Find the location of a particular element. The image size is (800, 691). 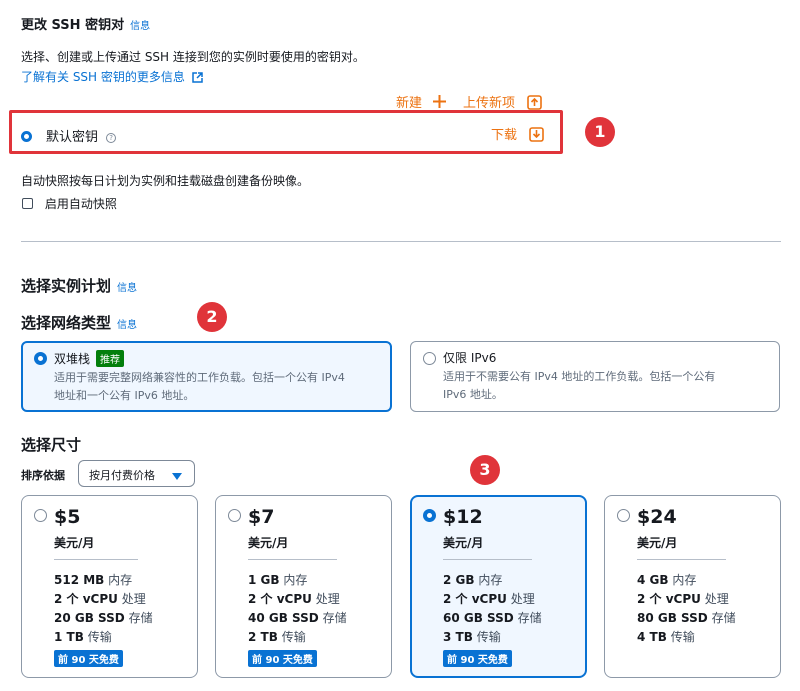

price-value: $7 is located at coordinates (261, 517).